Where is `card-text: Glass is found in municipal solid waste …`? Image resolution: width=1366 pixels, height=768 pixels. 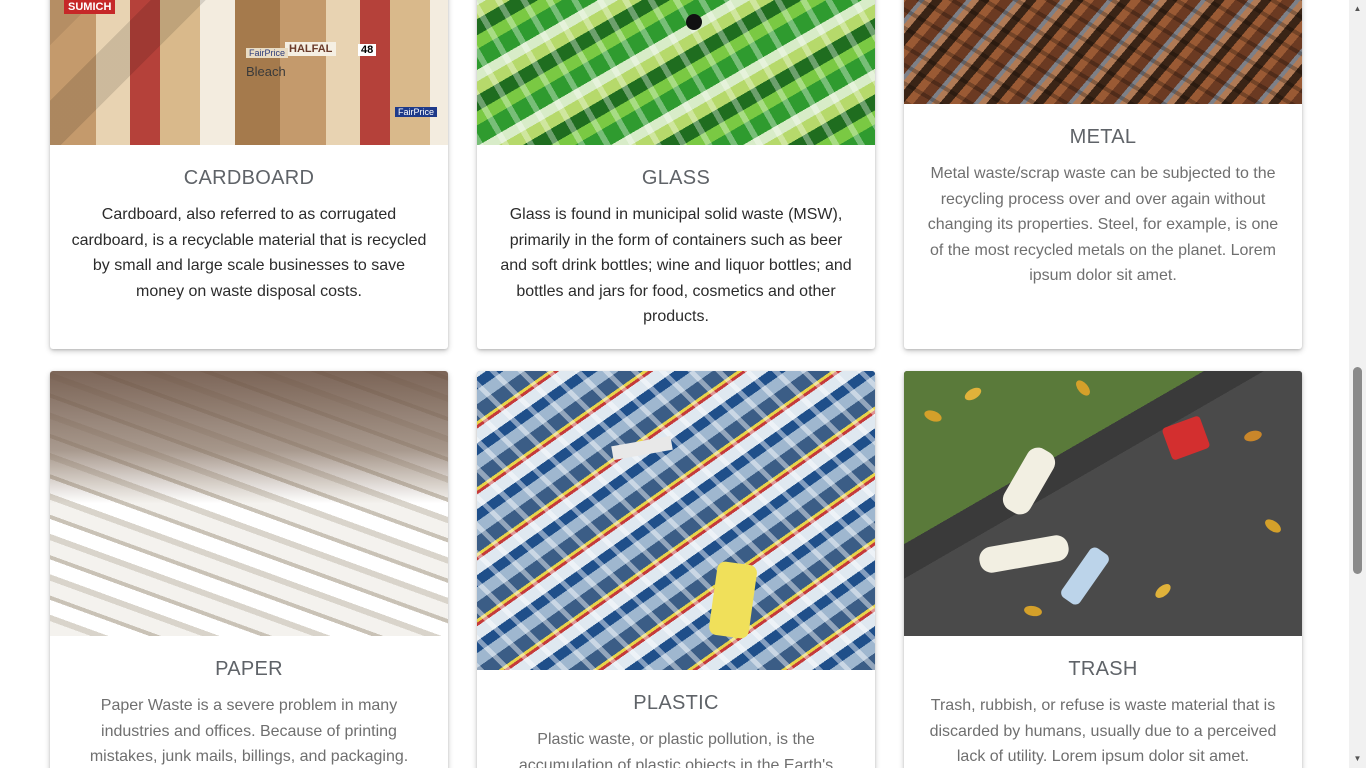 card-text: Glass is found in municipal solid waste … is located at coordinates (676, 265).